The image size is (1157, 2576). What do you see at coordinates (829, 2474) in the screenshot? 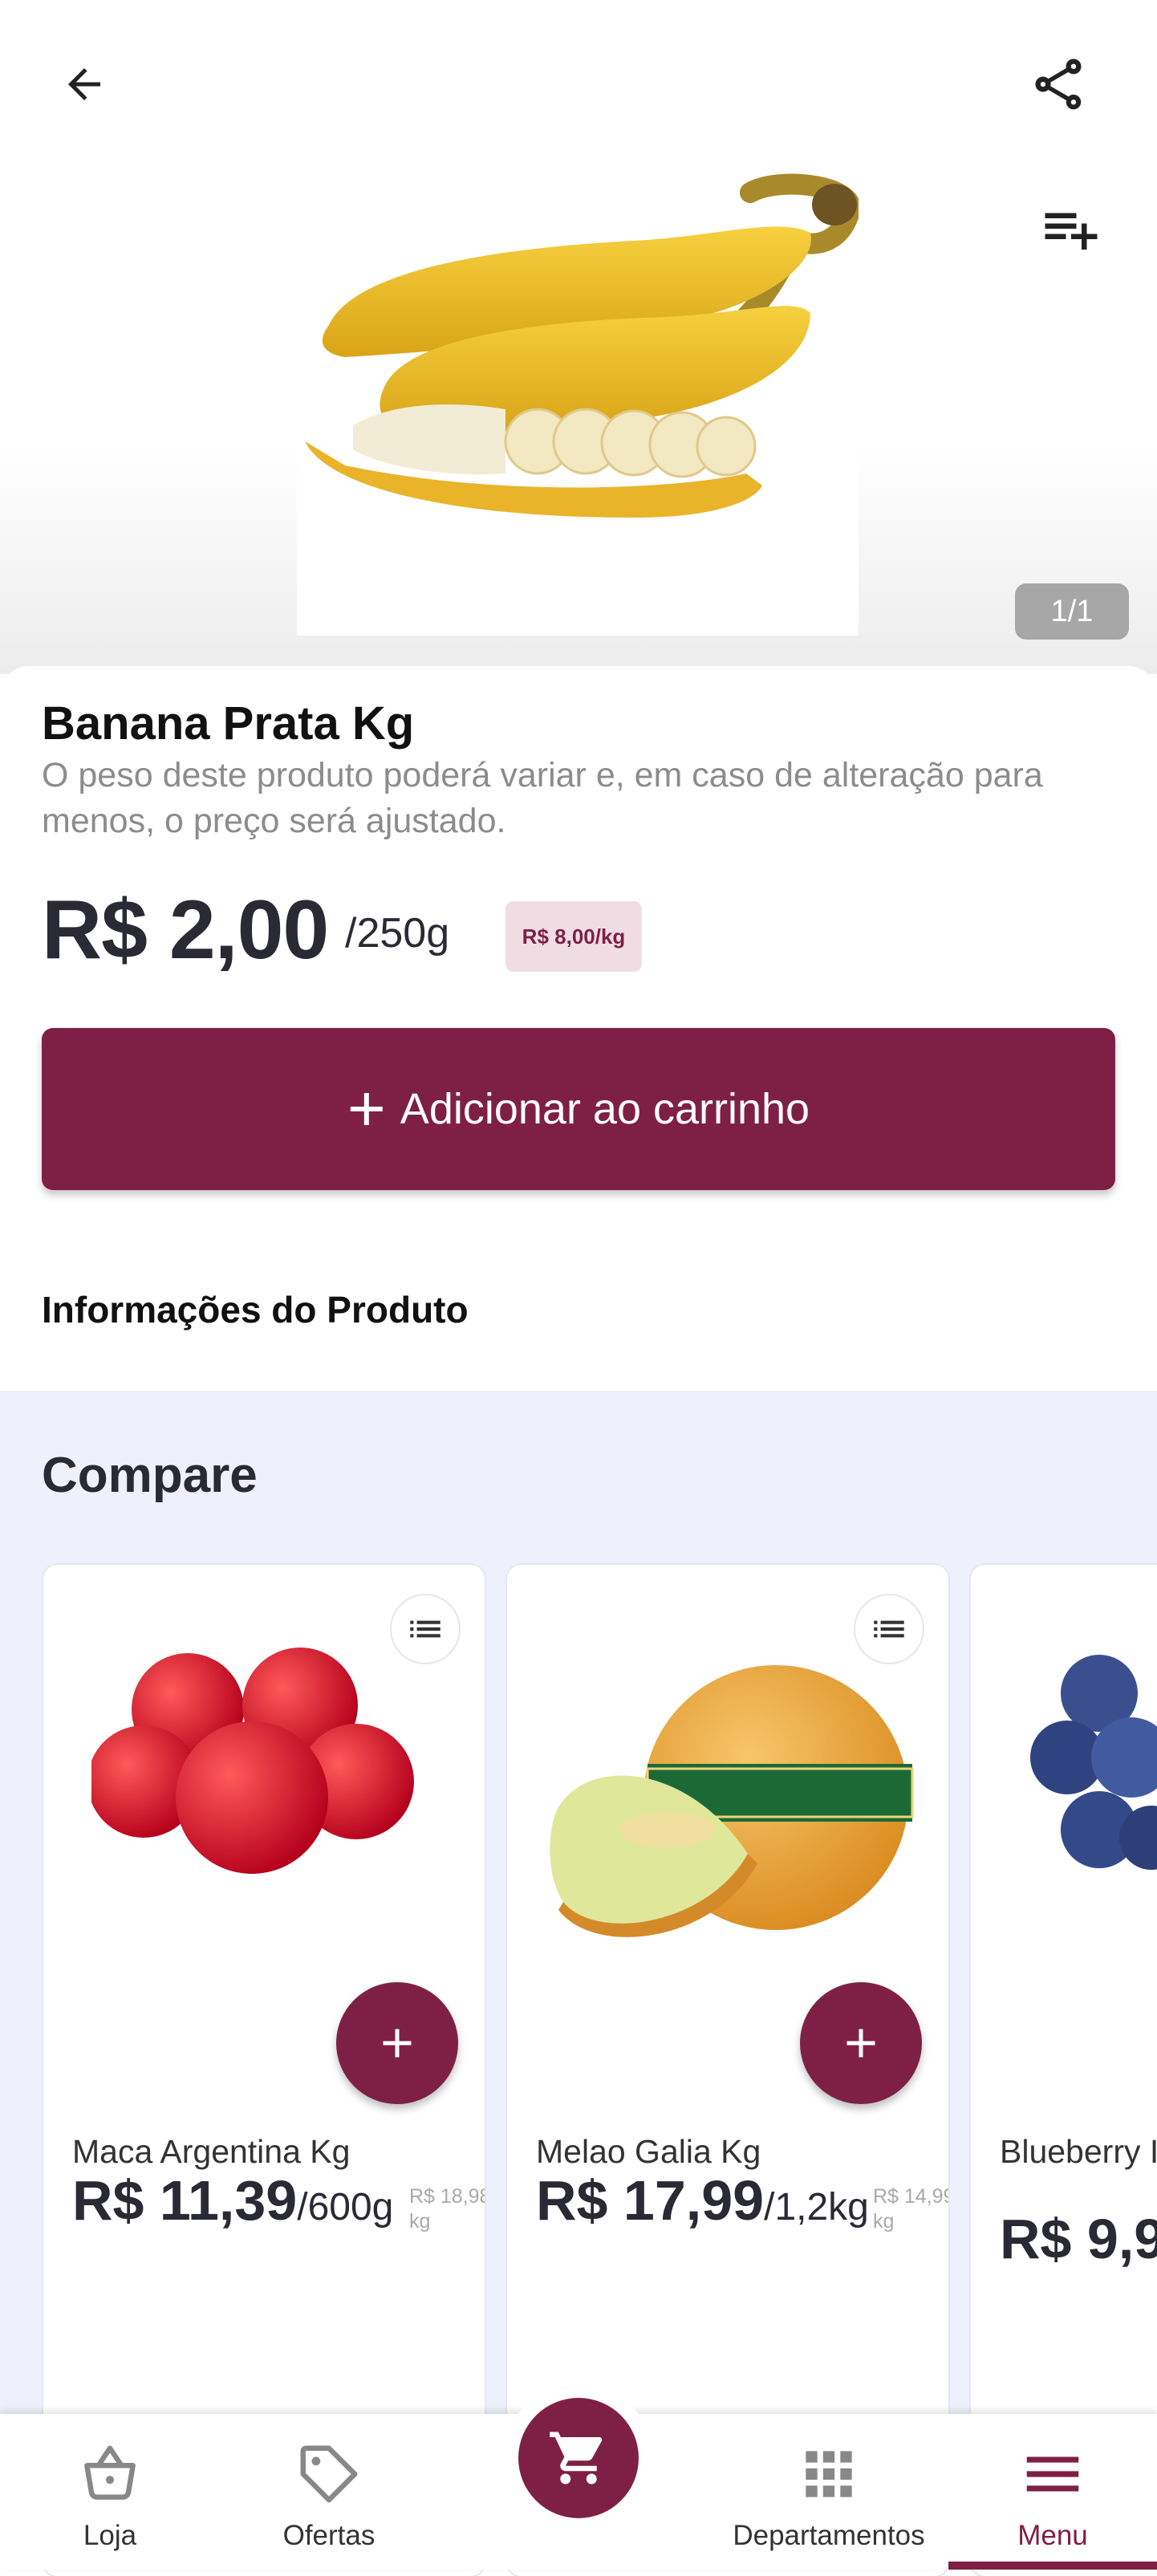
I see `grid-icon` at bounding box center [829, 2474].